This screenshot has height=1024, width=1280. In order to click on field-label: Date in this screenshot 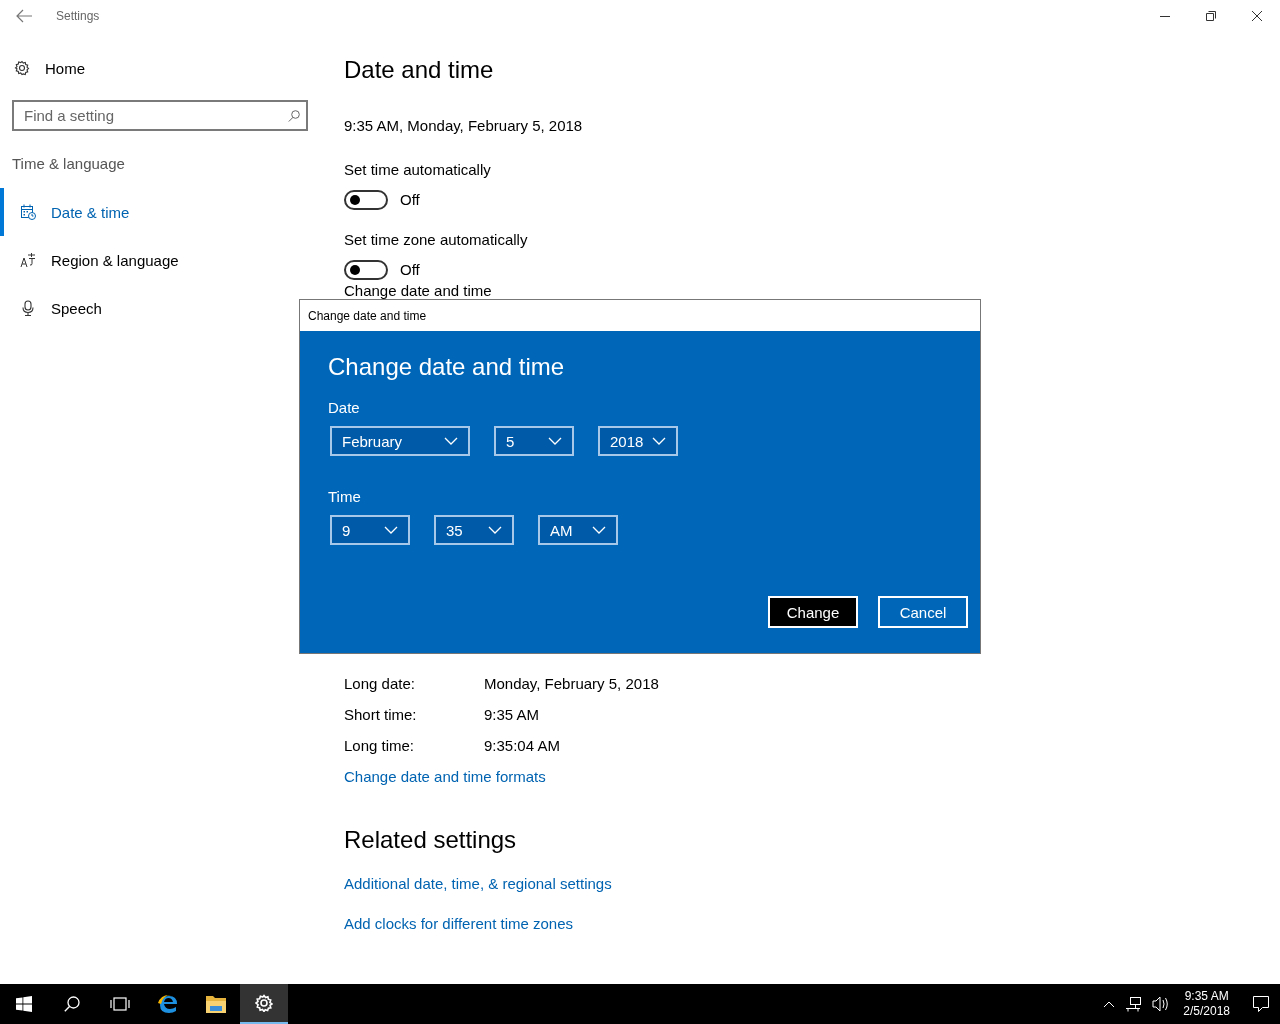, I will do `click(344, 408)`.